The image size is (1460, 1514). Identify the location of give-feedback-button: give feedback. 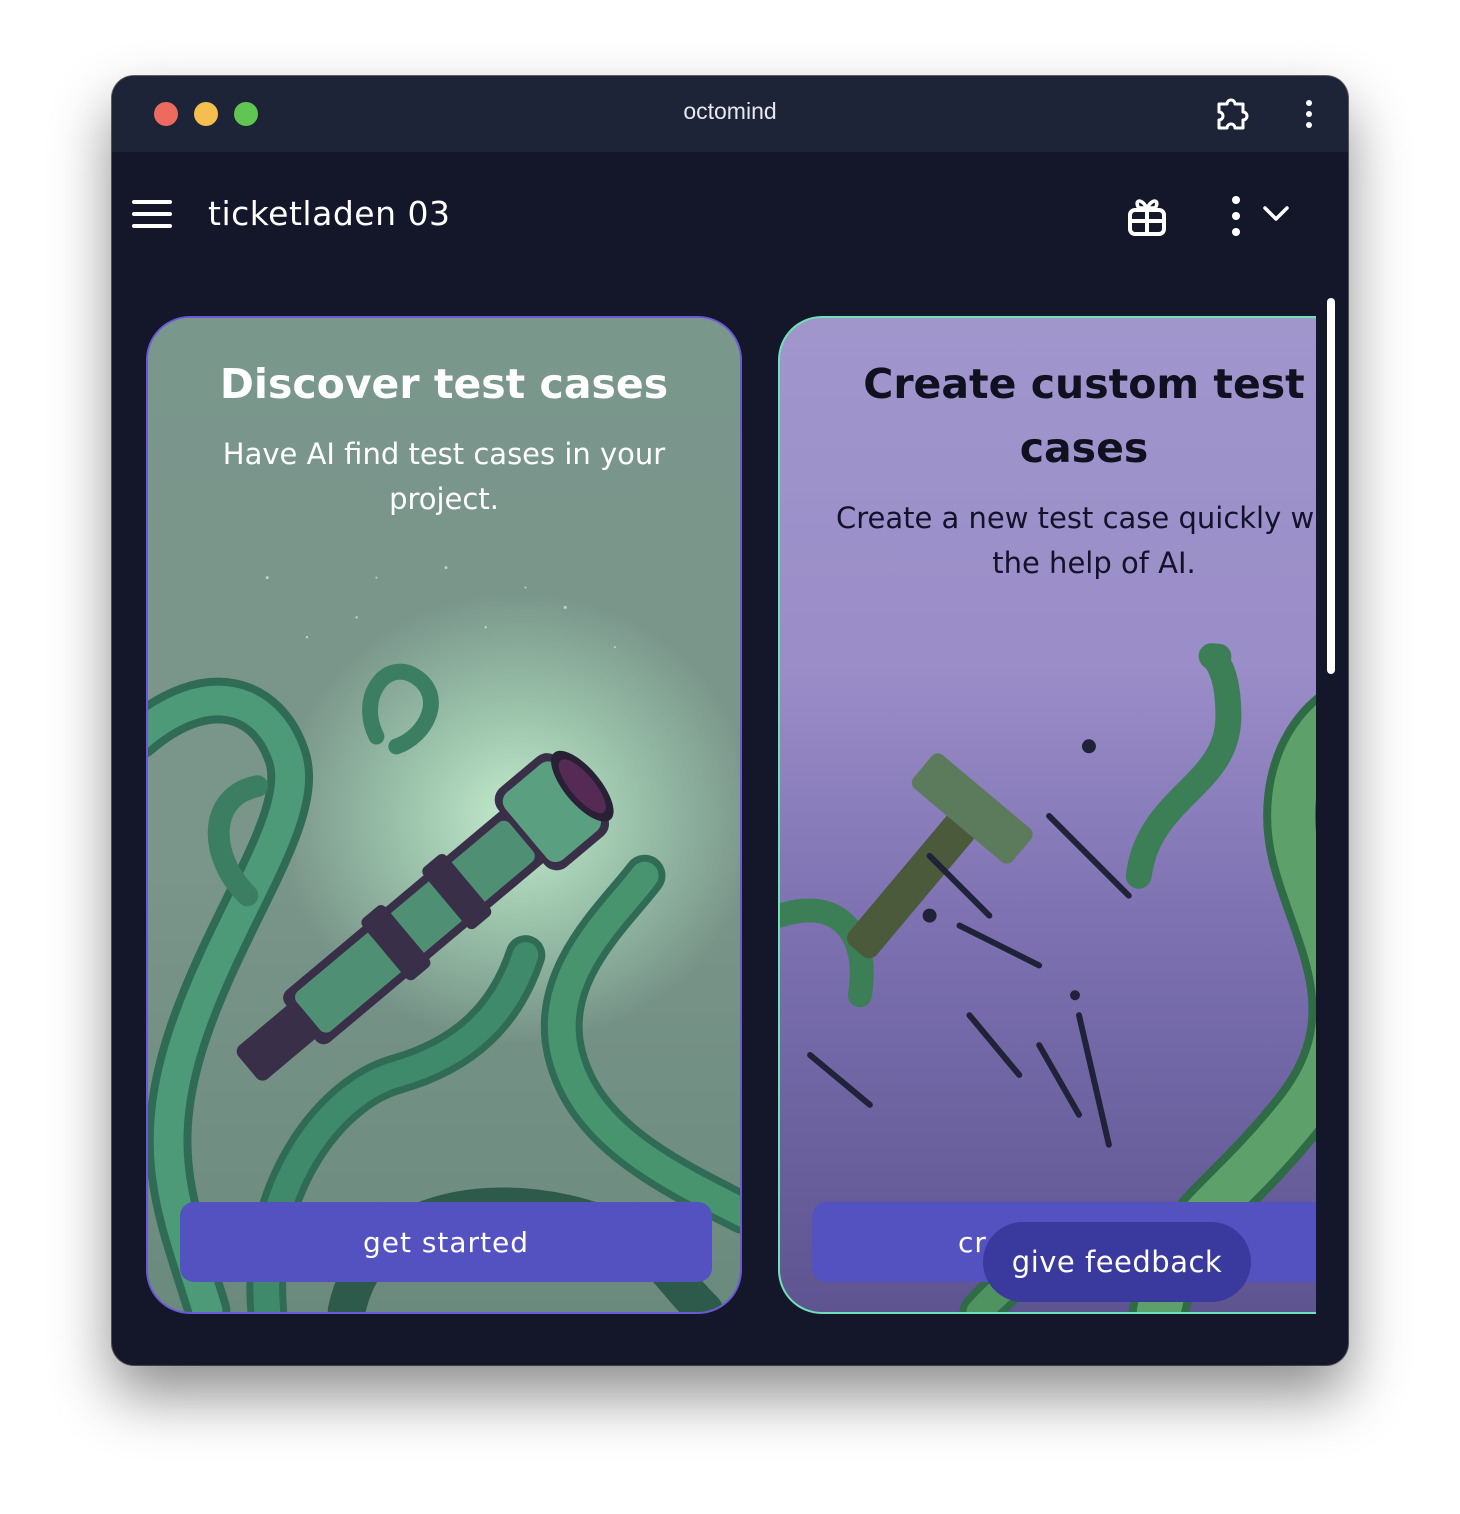
(1117, 1262).